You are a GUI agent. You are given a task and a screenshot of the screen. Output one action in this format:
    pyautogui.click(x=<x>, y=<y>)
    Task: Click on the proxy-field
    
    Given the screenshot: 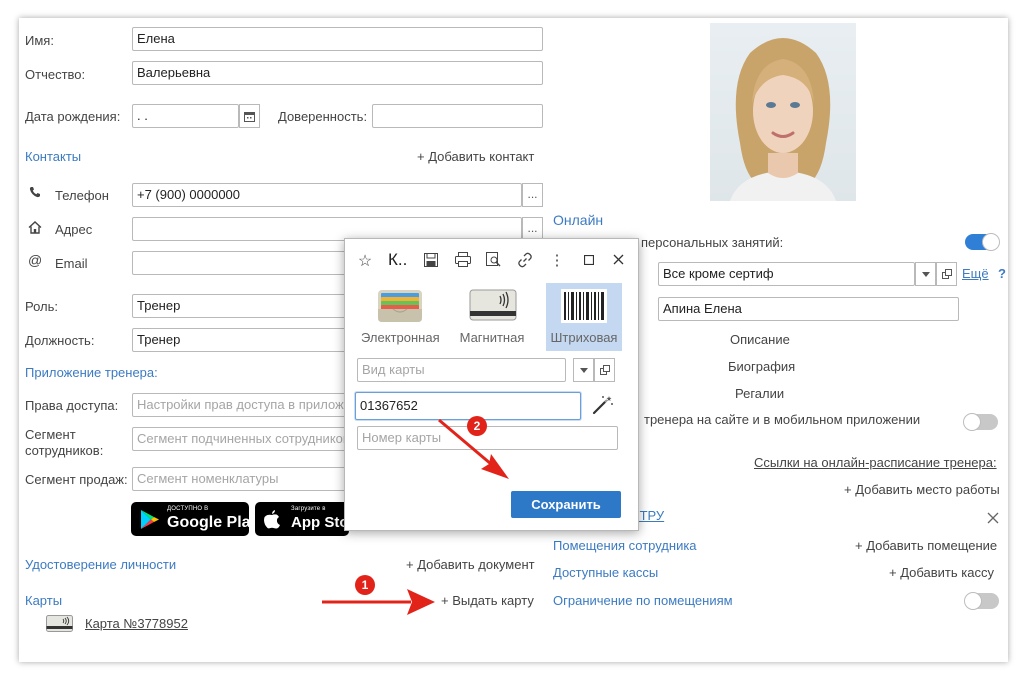 What is the action you would take?
    pyautogui.click(x=457, y=116)
    